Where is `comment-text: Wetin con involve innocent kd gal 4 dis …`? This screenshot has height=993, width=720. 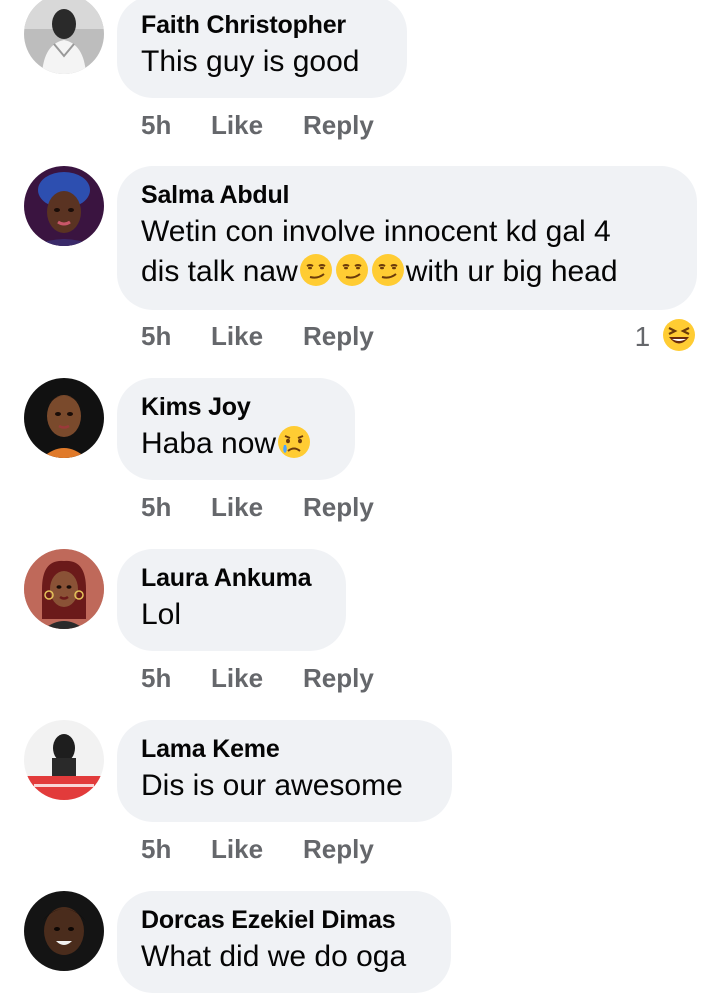 comment-text: Wetin con involve innocent kd gal 4 dis … is located at coordinates (404, 252).